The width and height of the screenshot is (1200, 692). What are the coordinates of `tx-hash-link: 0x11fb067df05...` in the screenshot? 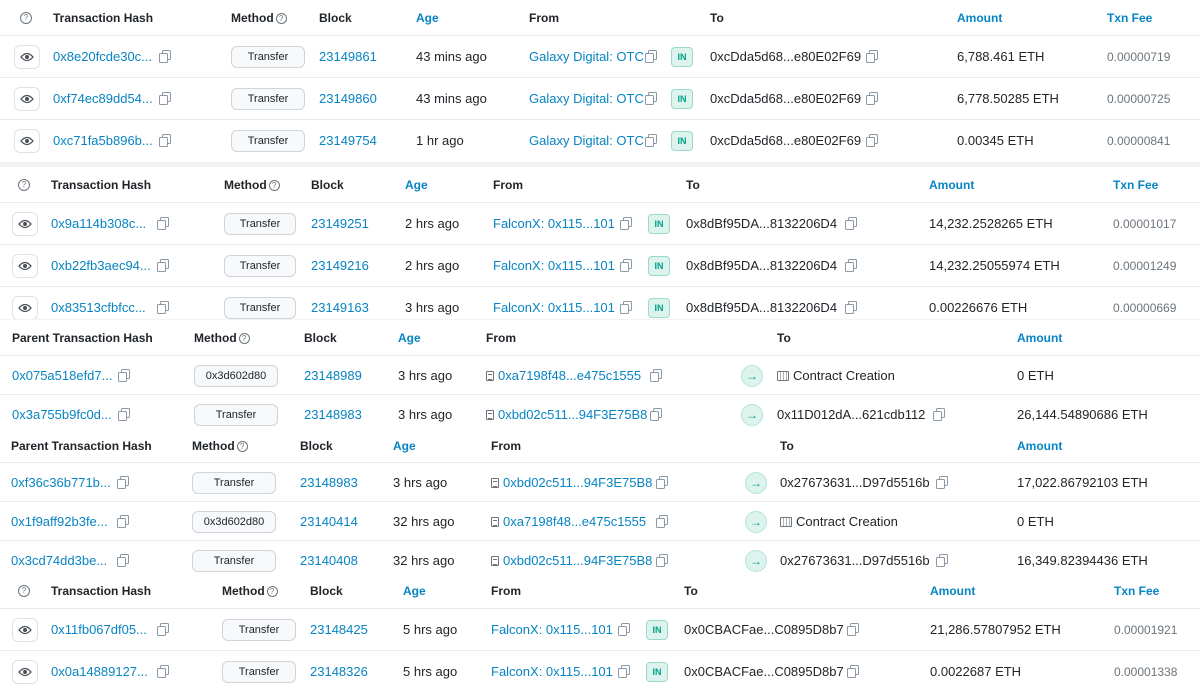 It's located at (99, 629).